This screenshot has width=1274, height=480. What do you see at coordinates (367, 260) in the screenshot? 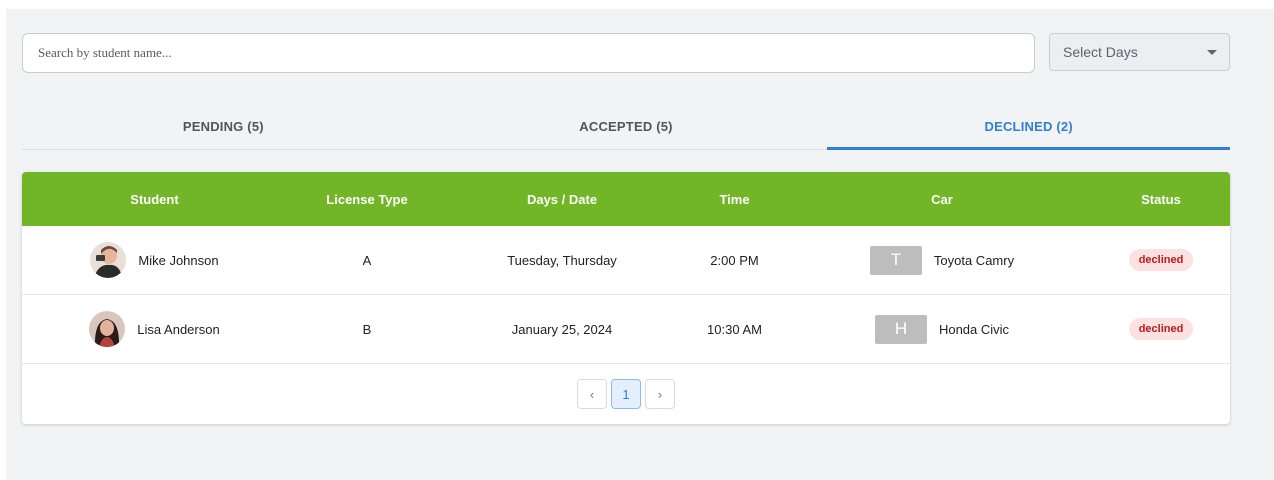
I see `license-type: A` at bounding box center [367, 260].